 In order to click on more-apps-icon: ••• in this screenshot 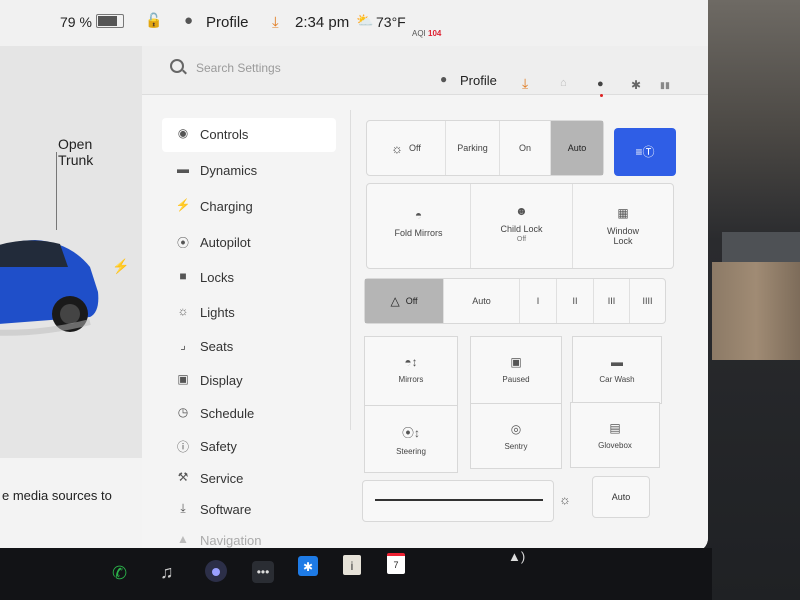, I will do `click(263, 572)`.